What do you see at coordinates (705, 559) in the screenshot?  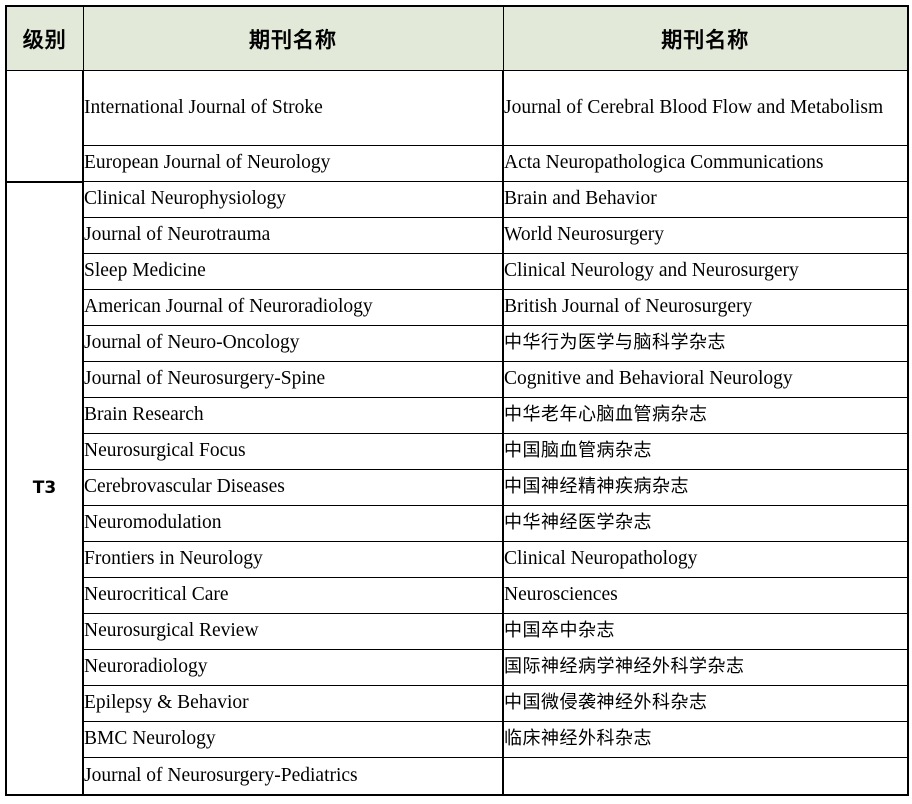 I see `journal-name-right: Clinical Neuropathology` at bounding box center [705, 559].